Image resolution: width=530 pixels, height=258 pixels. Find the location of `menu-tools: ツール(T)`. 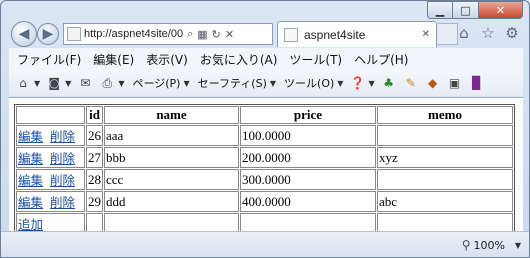

menu-tools: ツール(T) is located at coordinates (315, 59).